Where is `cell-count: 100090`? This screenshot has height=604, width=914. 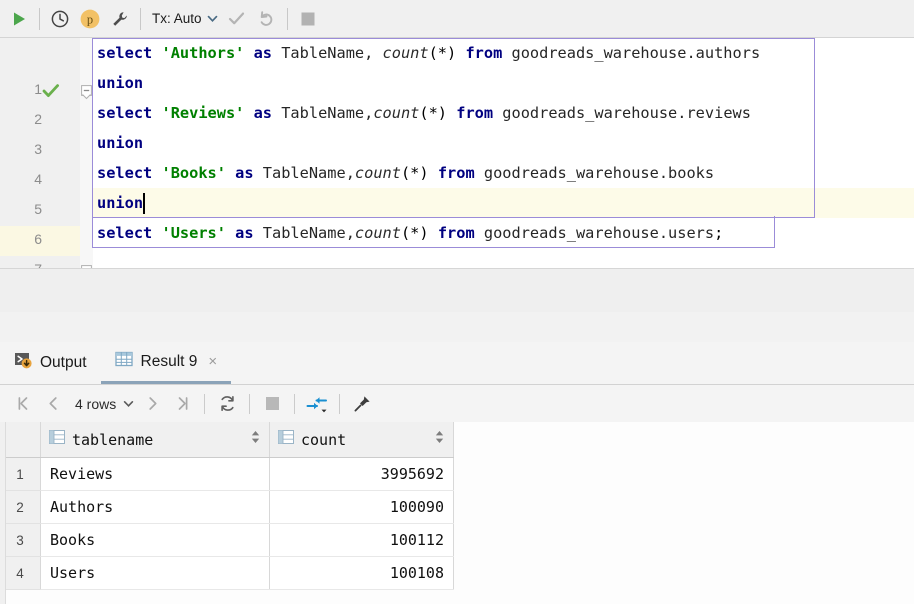 cell-count: 100090 is located at coordinates (361, 507).